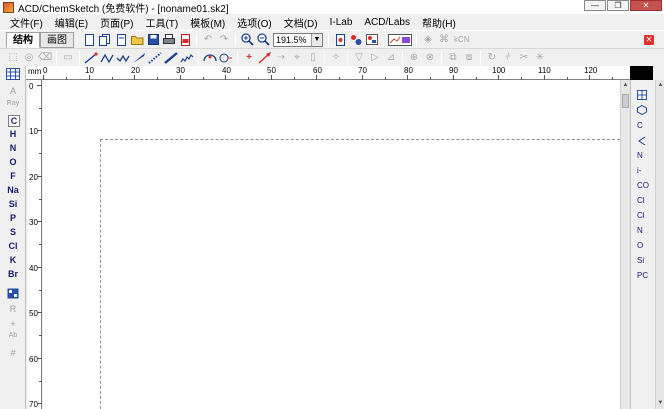 This screenshot has height=409, width=664. Describe the element at coordinates (375, 58) in the screenshot. I see `flip-horizontal-icon: ▷` at that location.